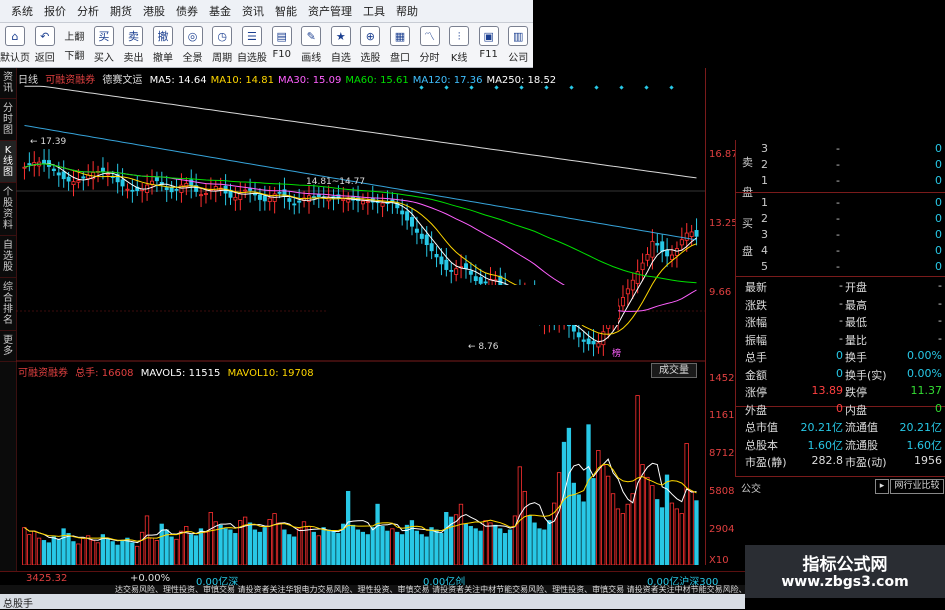  What do you see at coordinates (312, 45) in the screenshot?
I see `toolbar-button: ✎ 画线` at bounding box center [312, 45].